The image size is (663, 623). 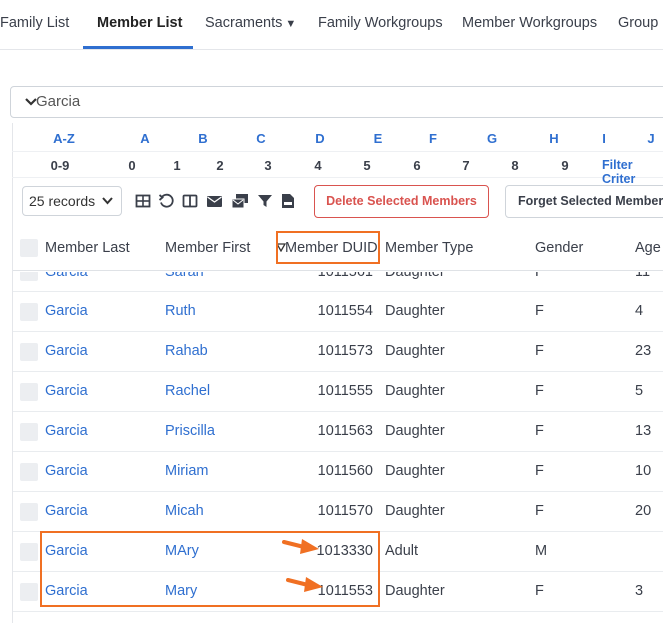 I want to click on table-row: Garcia Priscilla 1011563 Daughter F 13, so click(x=338, y=432).